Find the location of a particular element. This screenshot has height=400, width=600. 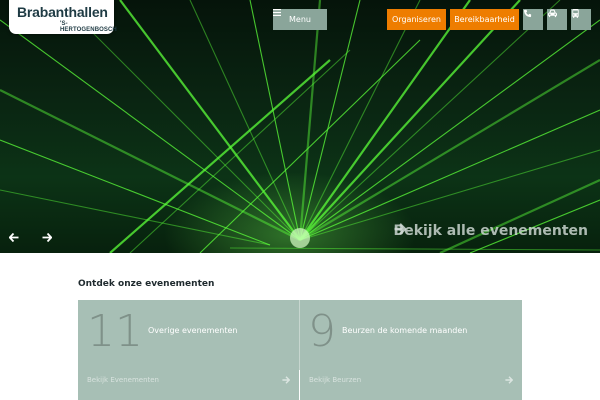

fairs-link: Bekijk Beurzen is located at coordinates (335, 380).